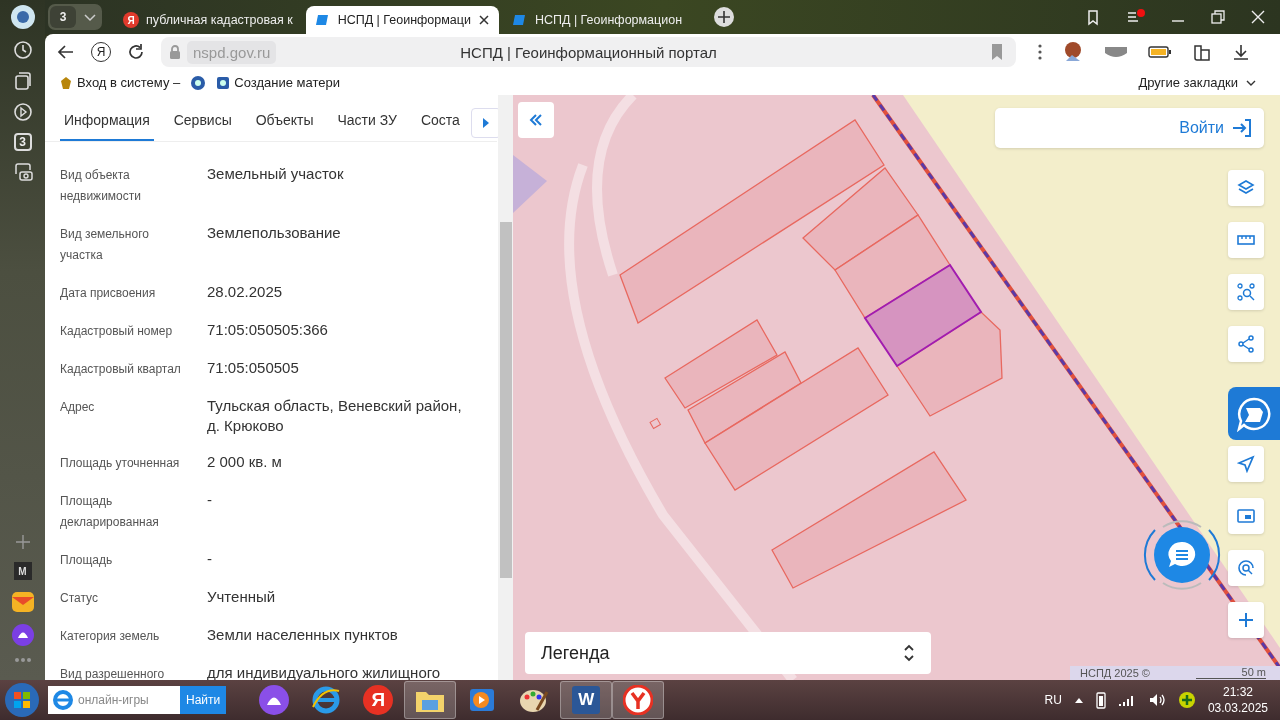 This screenshot has width=1280, height=720. I want to click on yandex-icon: Я, so click(378, 700).